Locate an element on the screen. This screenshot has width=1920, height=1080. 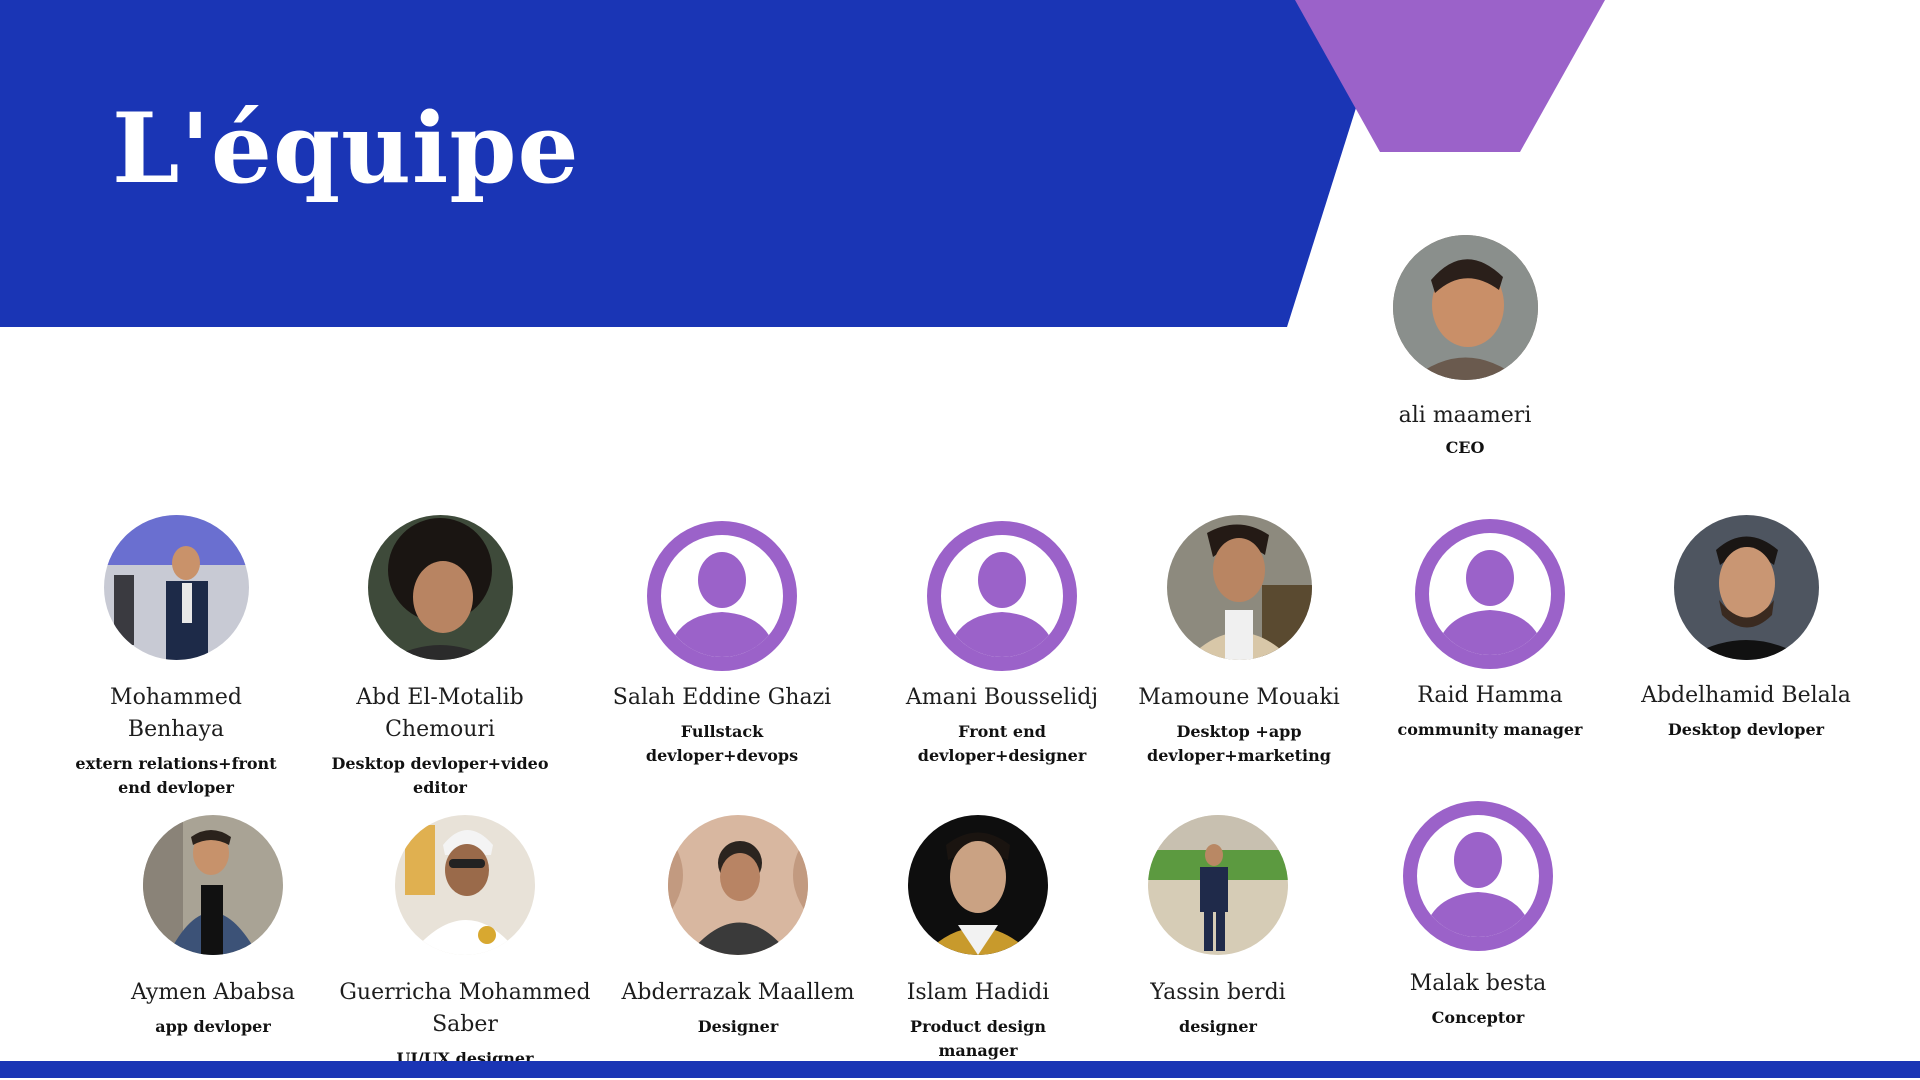
member-role: CEO is located at coordinates (1465, 447).